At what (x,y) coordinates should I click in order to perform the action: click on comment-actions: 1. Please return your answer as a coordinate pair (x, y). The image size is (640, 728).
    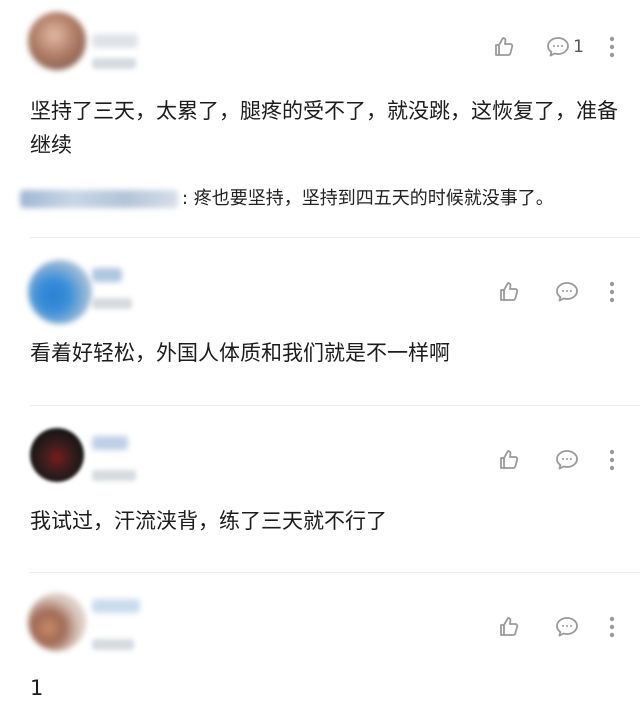
    Looking at the image, I should click on (554, 47).